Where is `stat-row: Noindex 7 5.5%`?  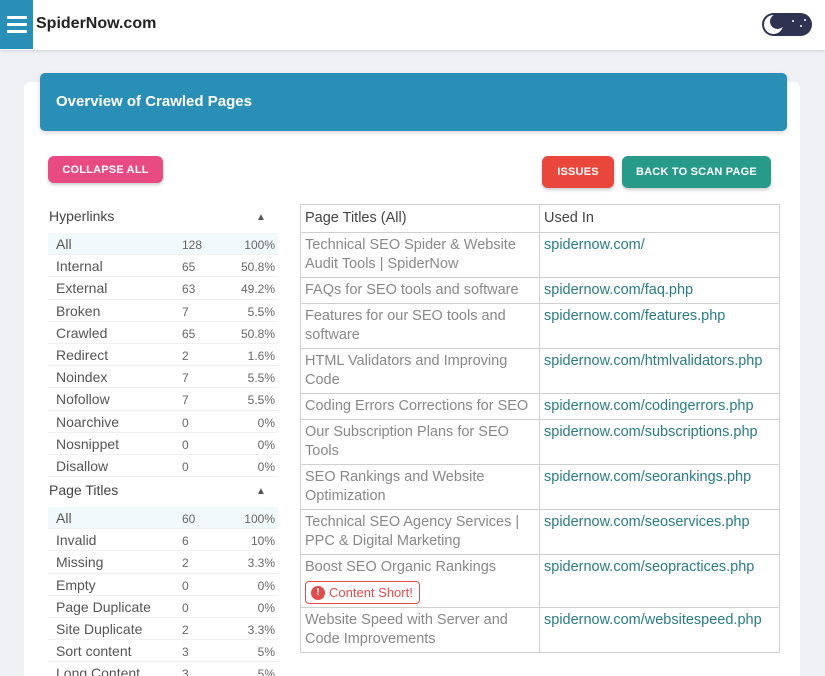
stat-row: Noindex 7 5.5% is located at coordinates (163, 377).